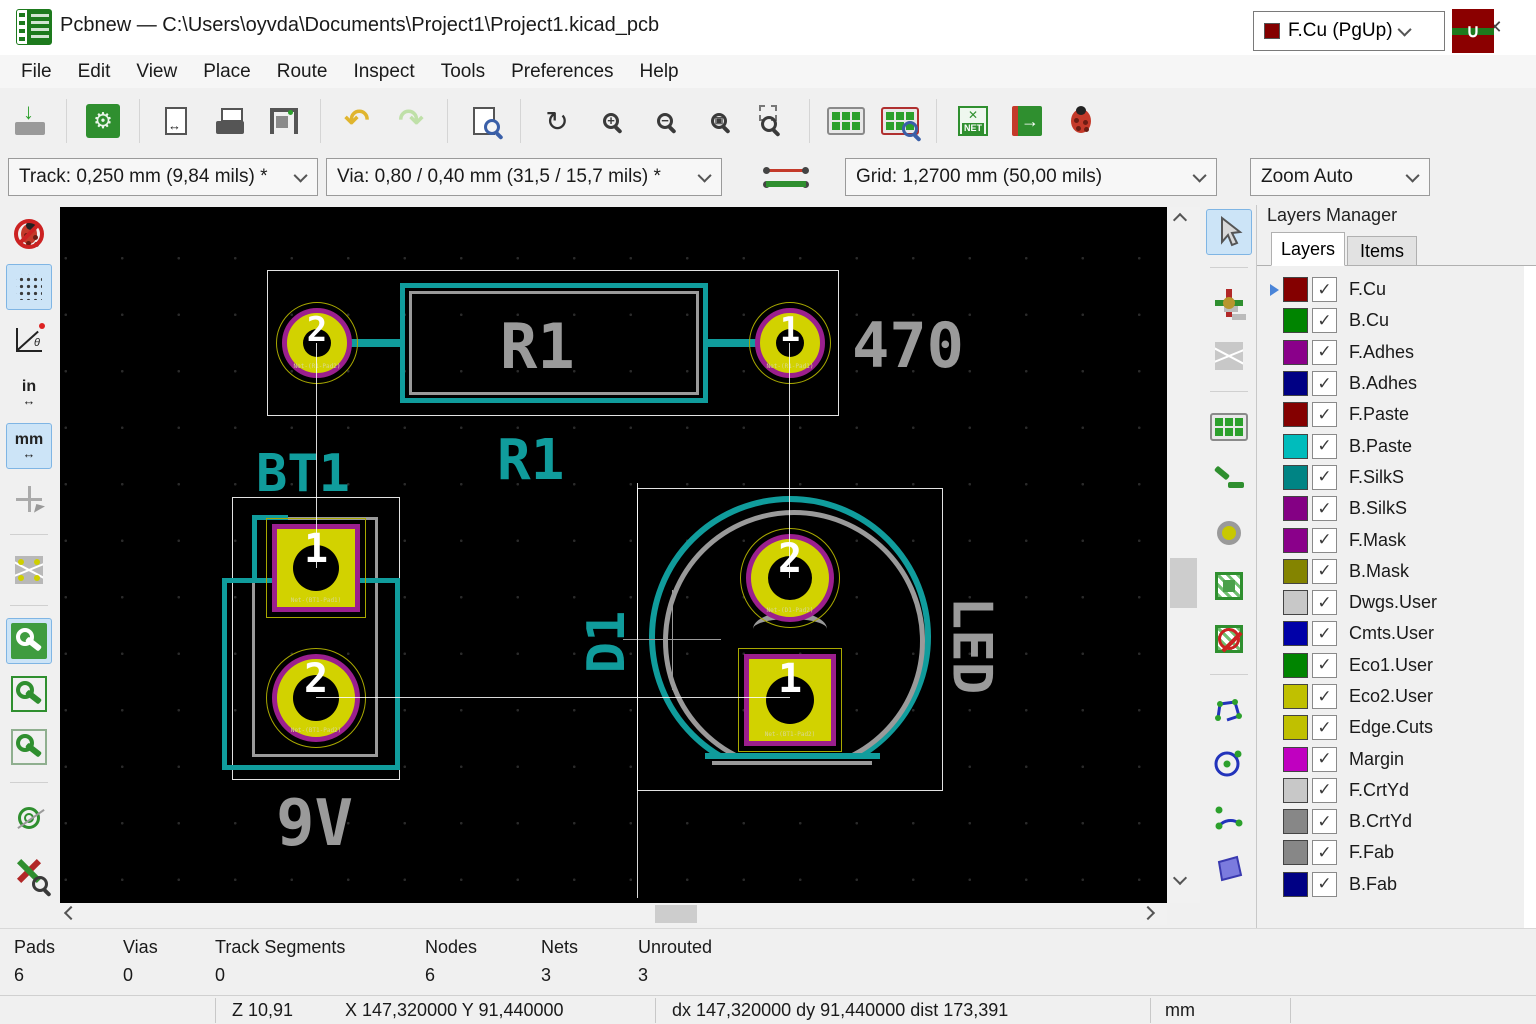  Describe the element at coordinates (1229, 816) in the screenshot. I see `draw-arc-button` at that location.